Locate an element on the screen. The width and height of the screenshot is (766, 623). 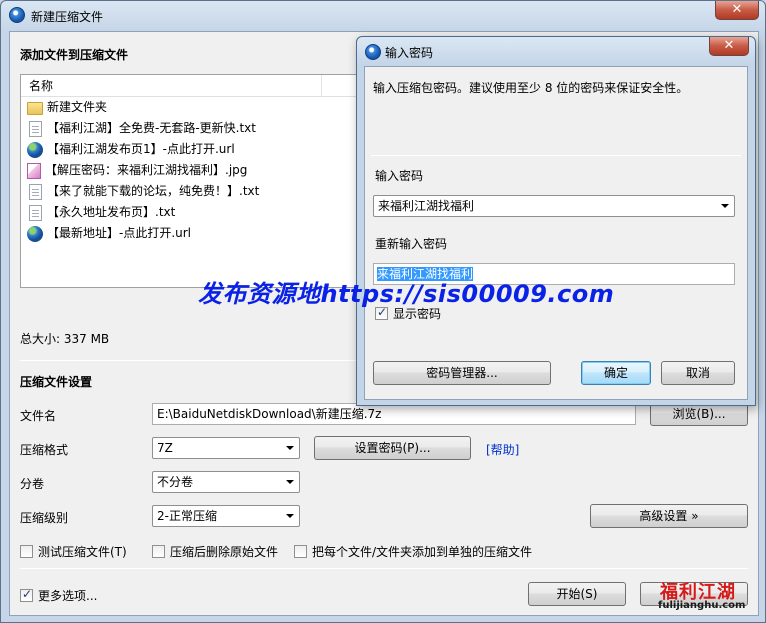
test-archive-checkbox: 测试压缩文件(T) is located at coordinates (73, 551).